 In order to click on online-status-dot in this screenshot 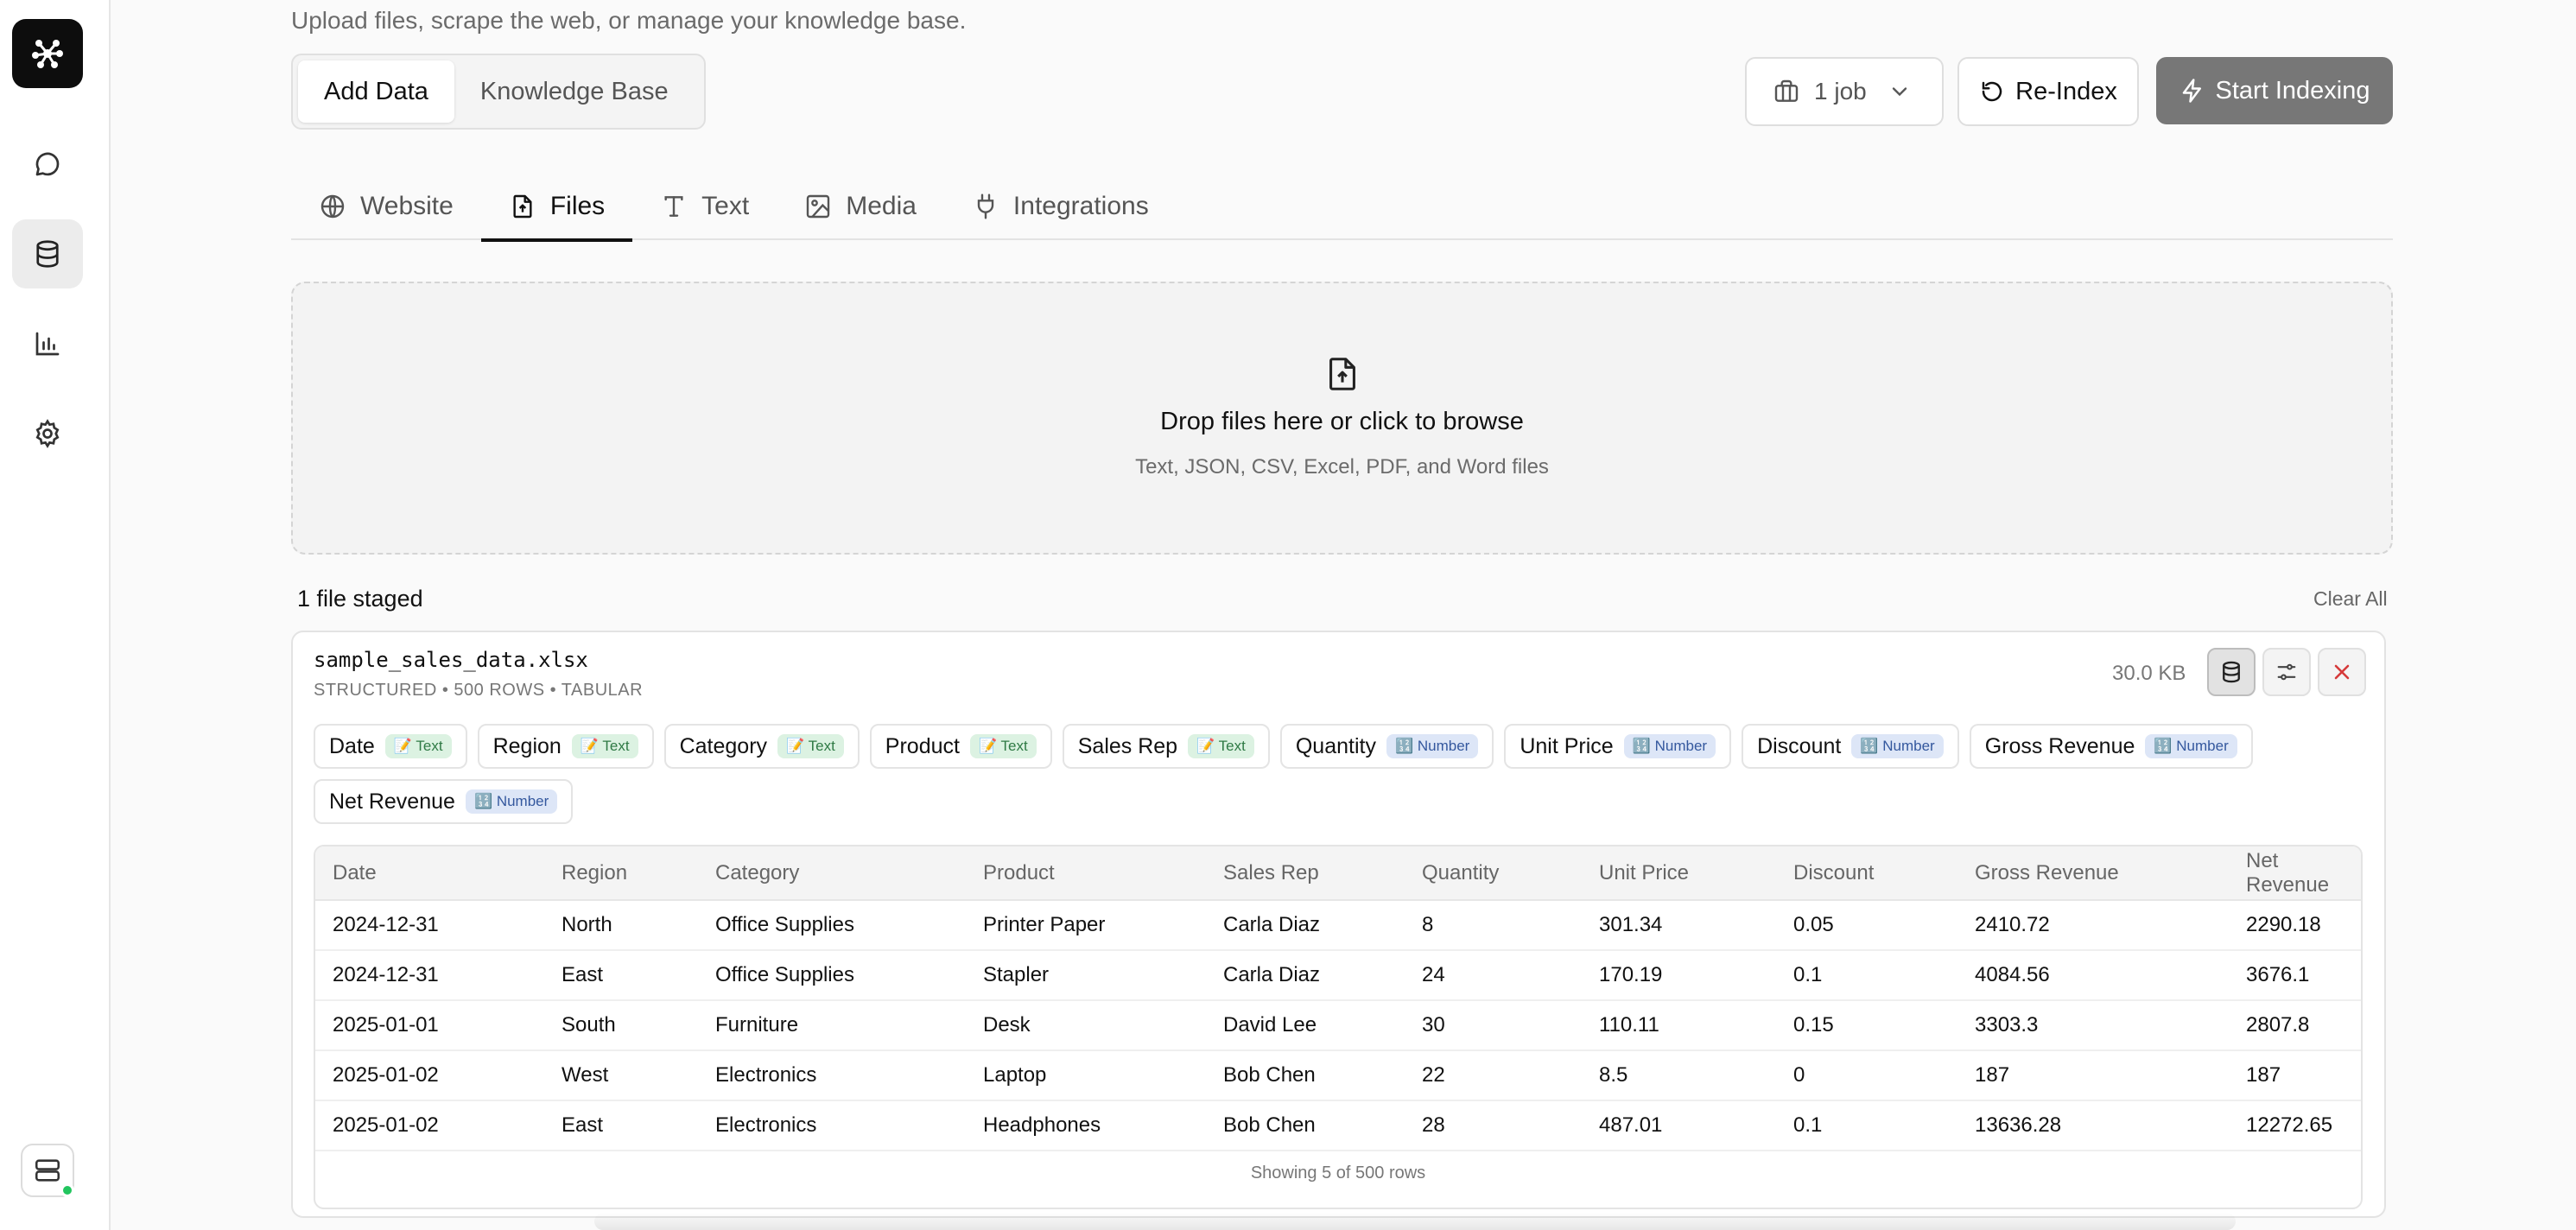, I will do `click(67, 1190)`.